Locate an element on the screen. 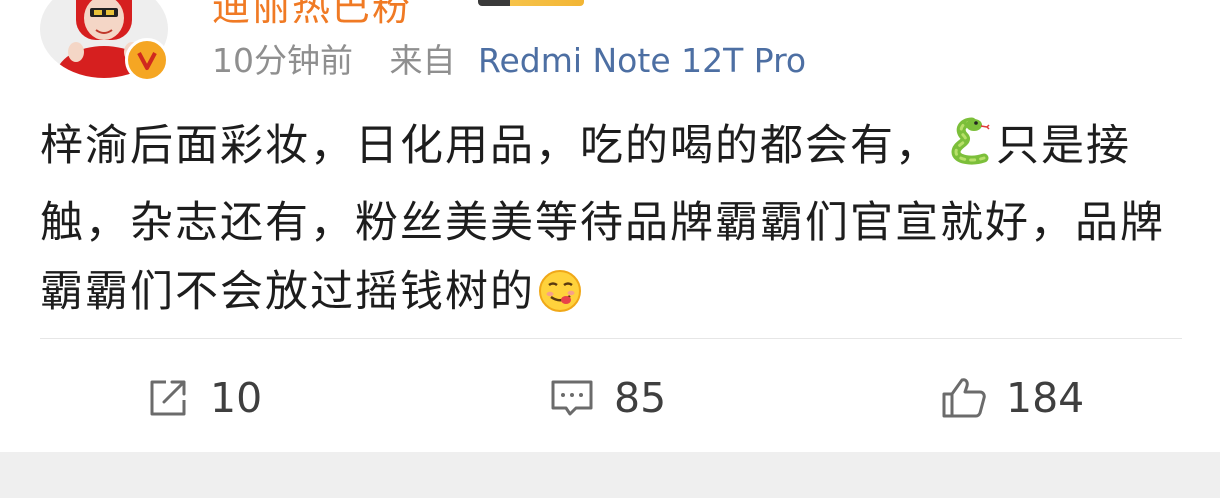 The image size is (1220, 498). device-link: Redmi Note 12T Pro is located at coordinates (642, 60).